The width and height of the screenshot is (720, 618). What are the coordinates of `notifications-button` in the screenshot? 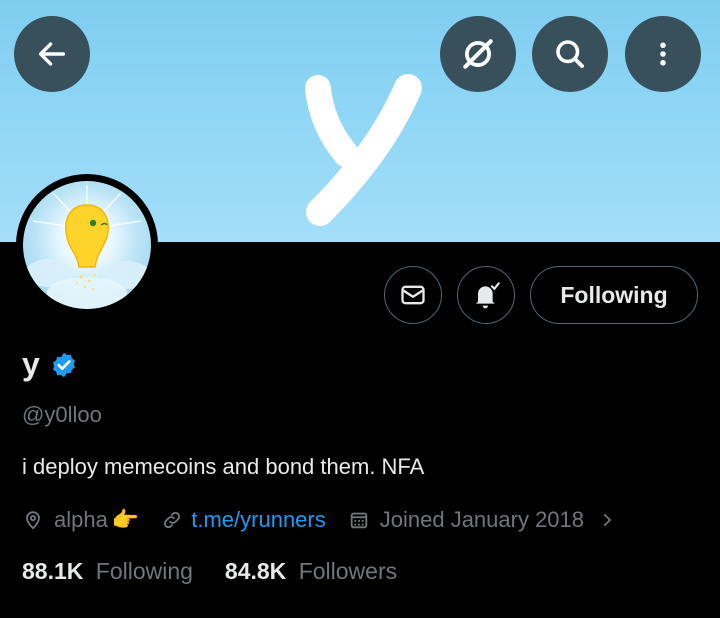 It's located at (486, 295).